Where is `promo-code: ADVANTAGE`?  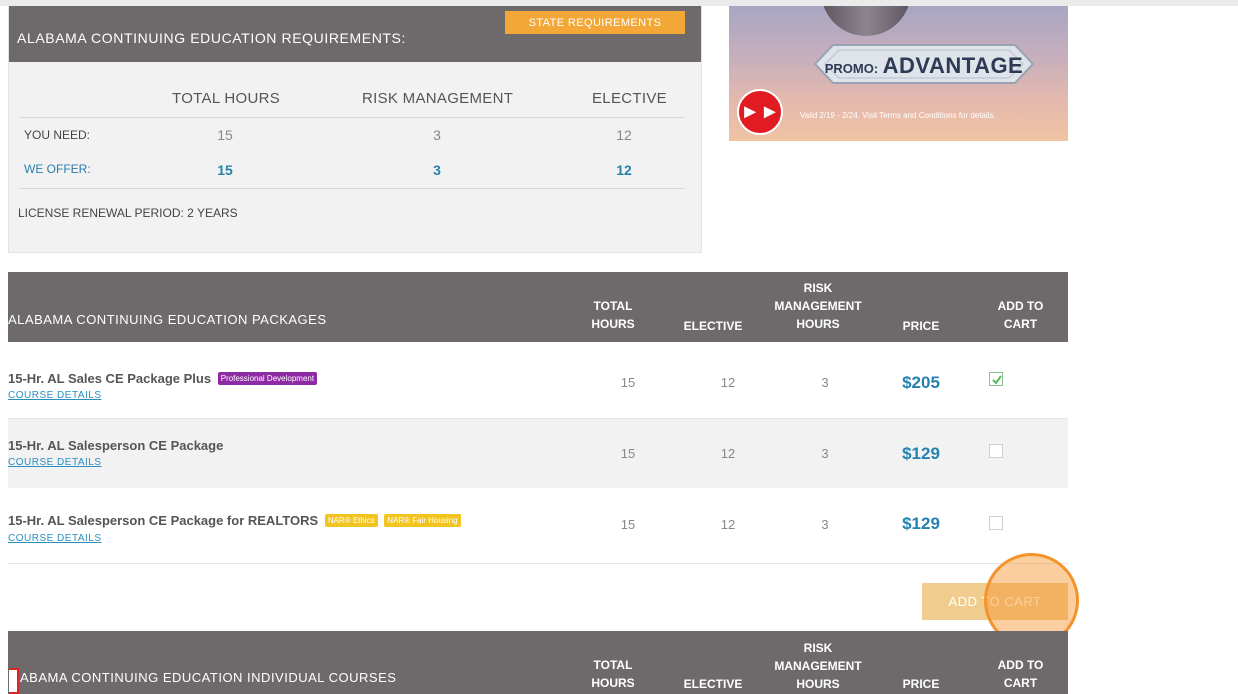 promo-code: ADVANTAGE is located at coordinates (953, 65).